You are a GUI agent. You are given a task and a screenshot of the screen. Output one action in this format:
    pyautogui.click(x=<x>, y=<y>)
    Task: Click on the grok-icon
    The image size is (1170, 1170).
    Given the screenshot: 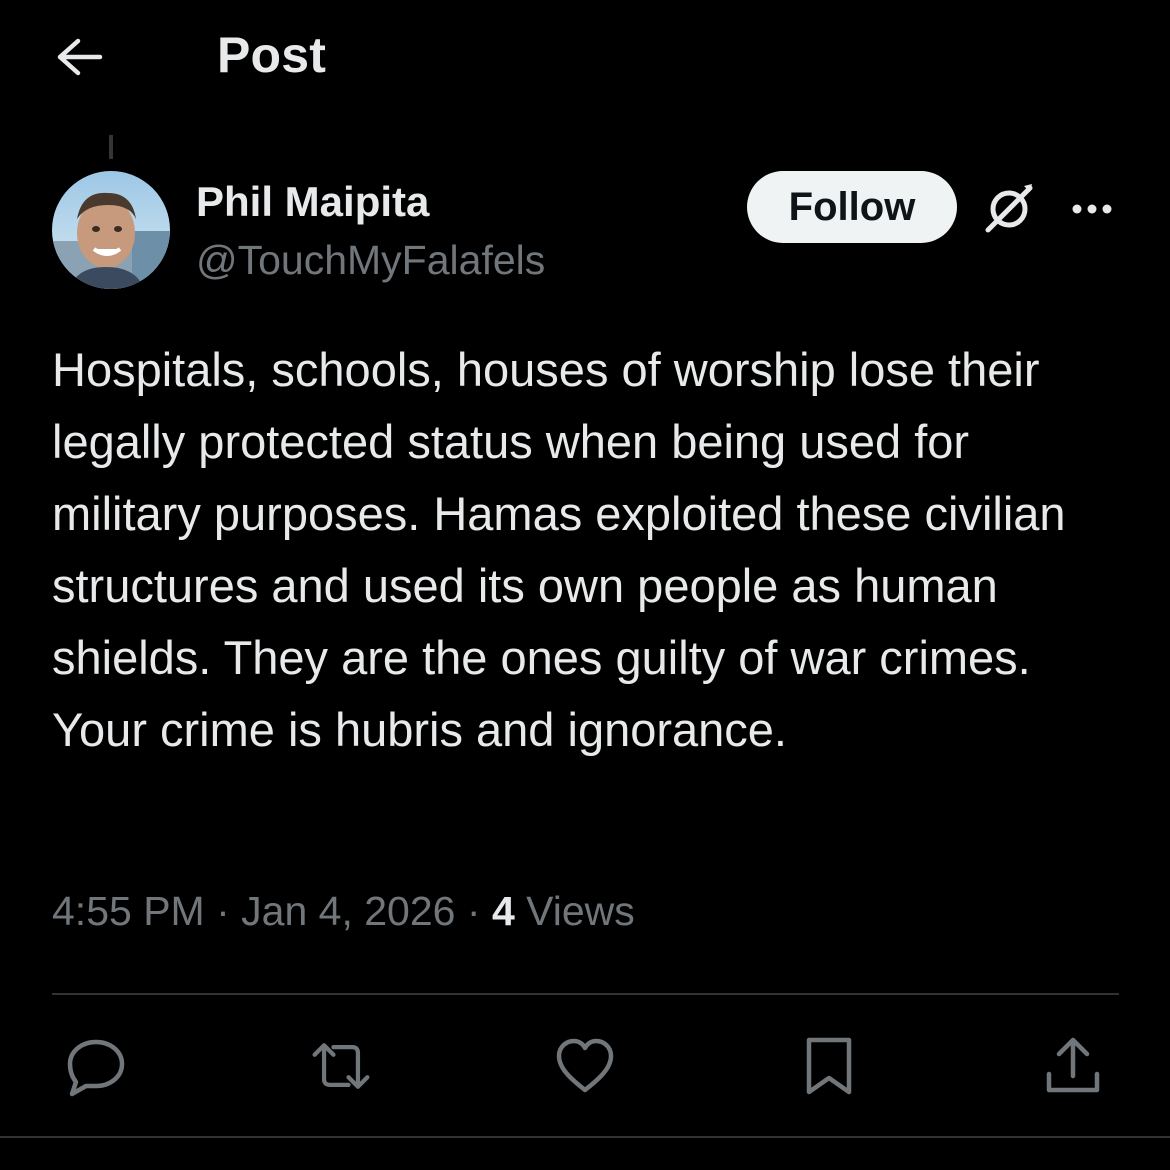 What is the action you would take?
    pyautogui.click(x=1009, y=208)
    